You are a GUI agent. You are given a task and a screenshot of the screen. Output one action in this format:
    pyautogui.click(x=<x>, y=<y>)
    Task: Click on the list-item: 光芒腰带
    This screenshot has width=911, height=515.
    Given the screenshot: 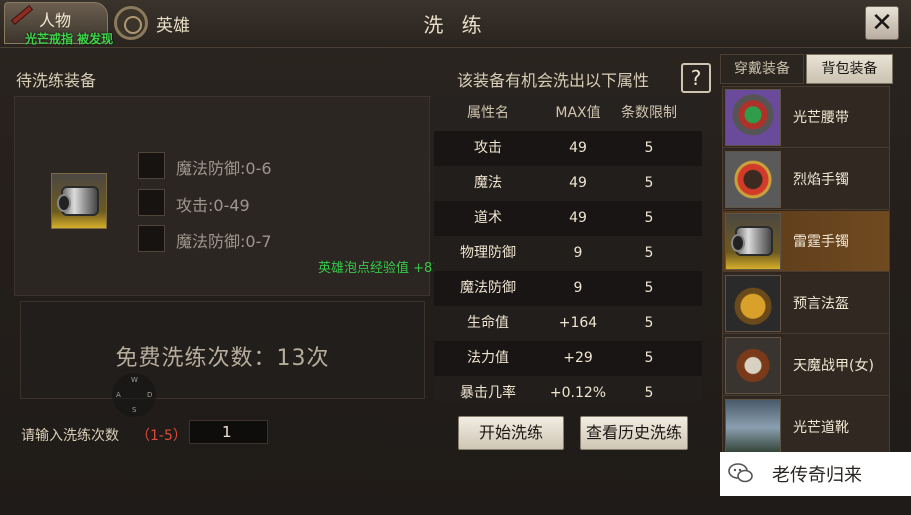 What is the action you would take?
    pyautogui.click(x=806, y=117)
    